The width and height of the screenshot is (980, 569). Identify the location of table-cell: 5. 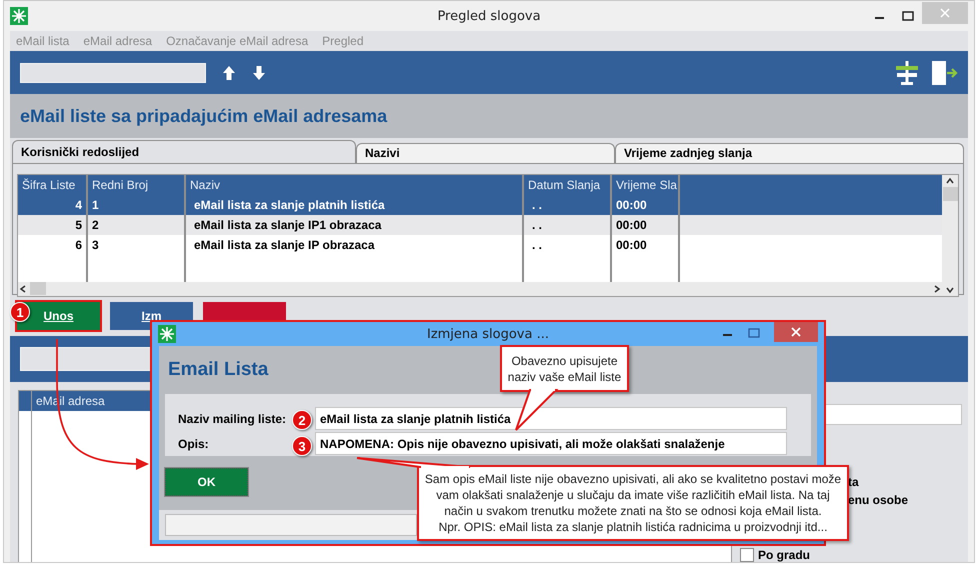
(53, 224).